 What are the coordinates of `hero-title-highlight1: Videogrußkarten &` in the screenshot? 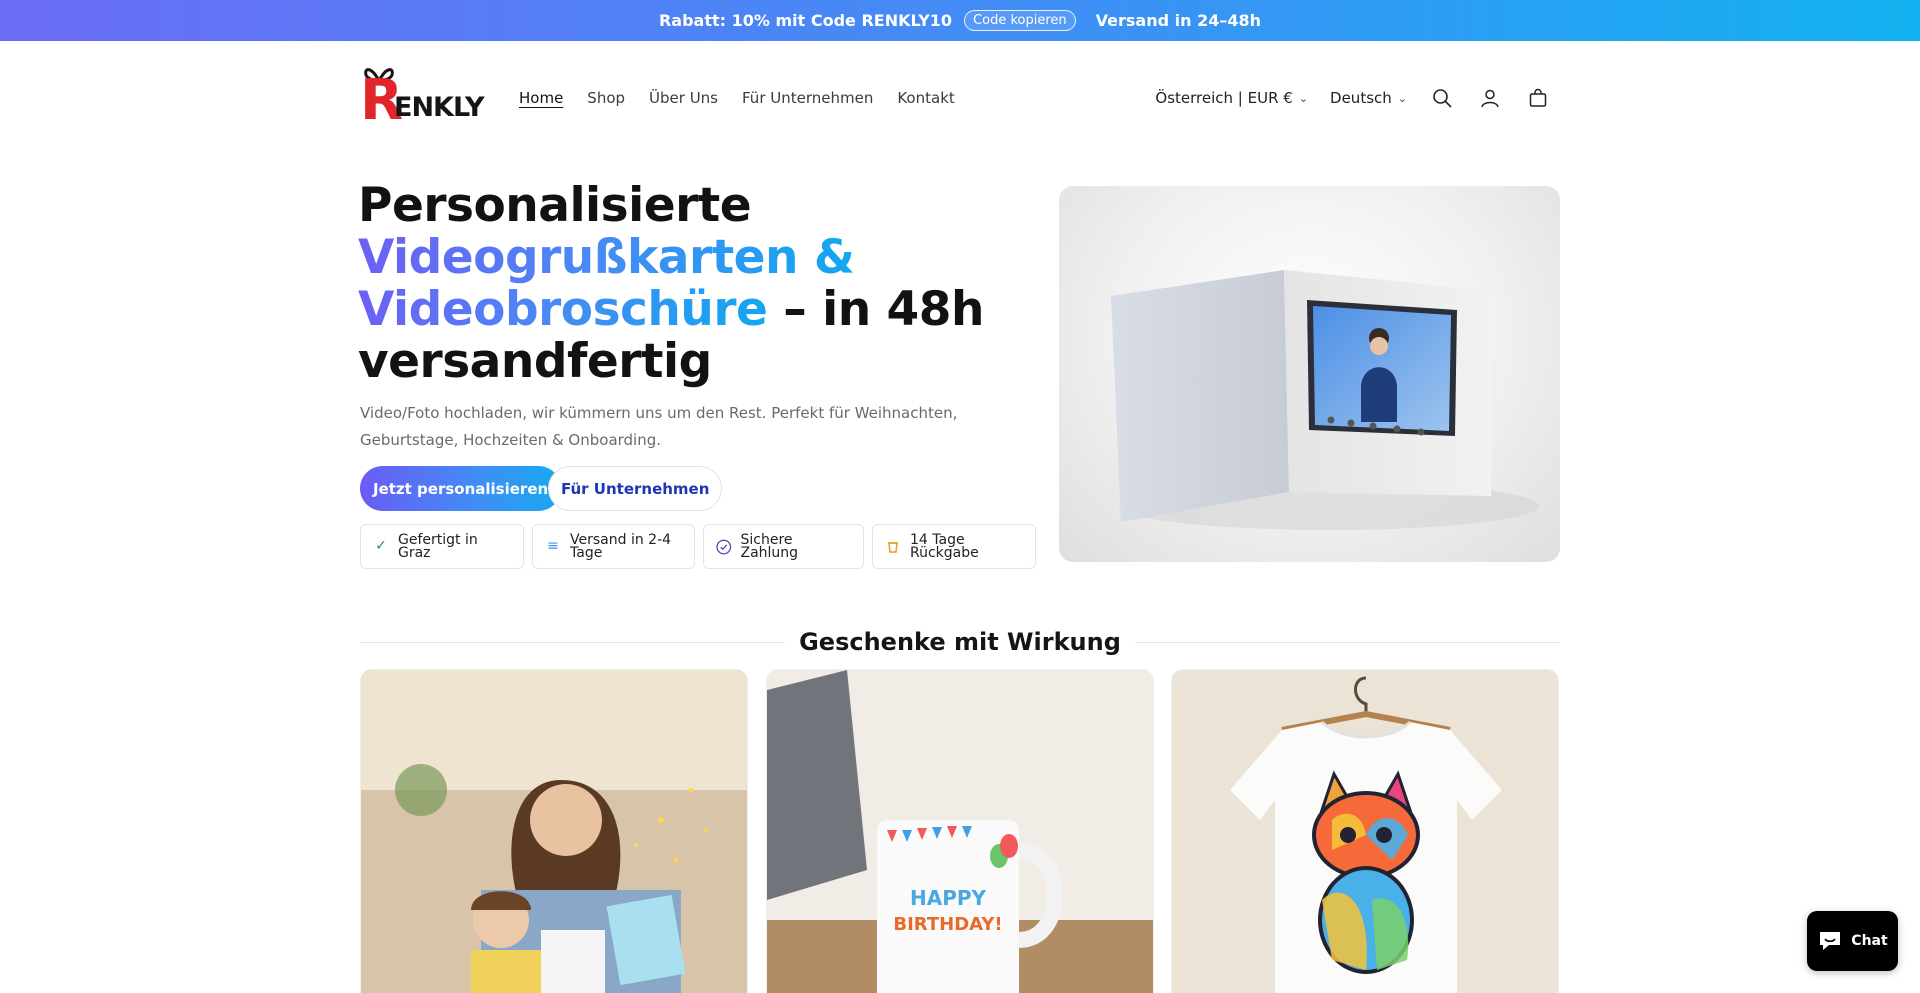 It's located at (606, 257).